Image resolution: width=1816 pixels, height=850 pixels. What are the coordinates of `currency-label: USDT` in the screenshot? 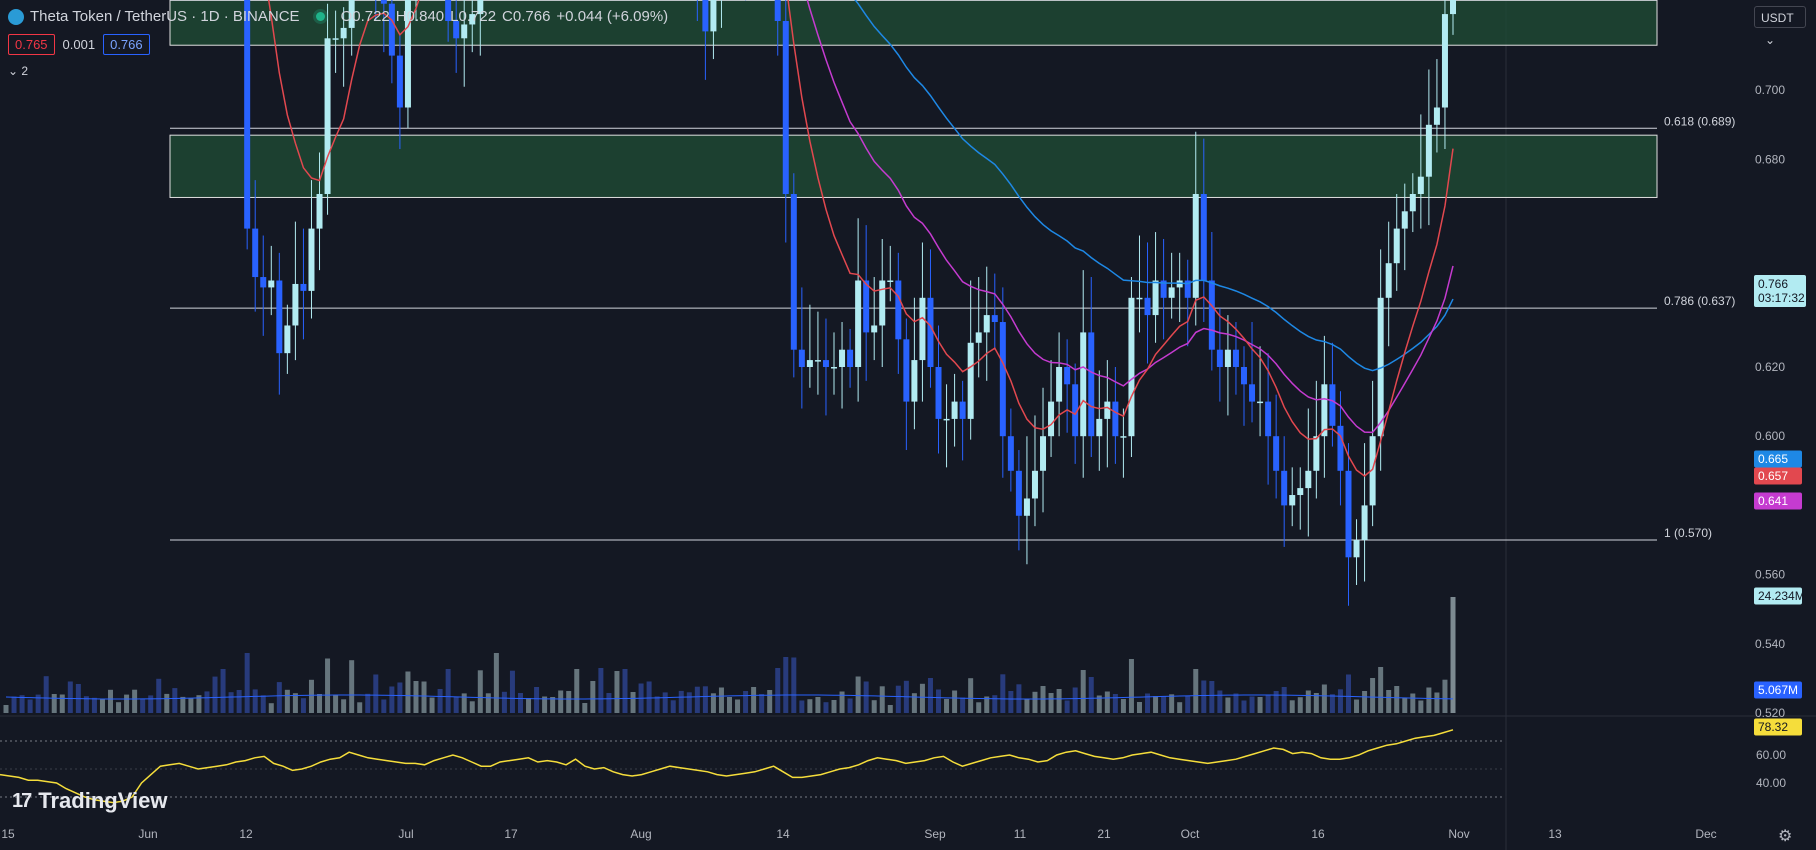 It's located at (1777, 18).